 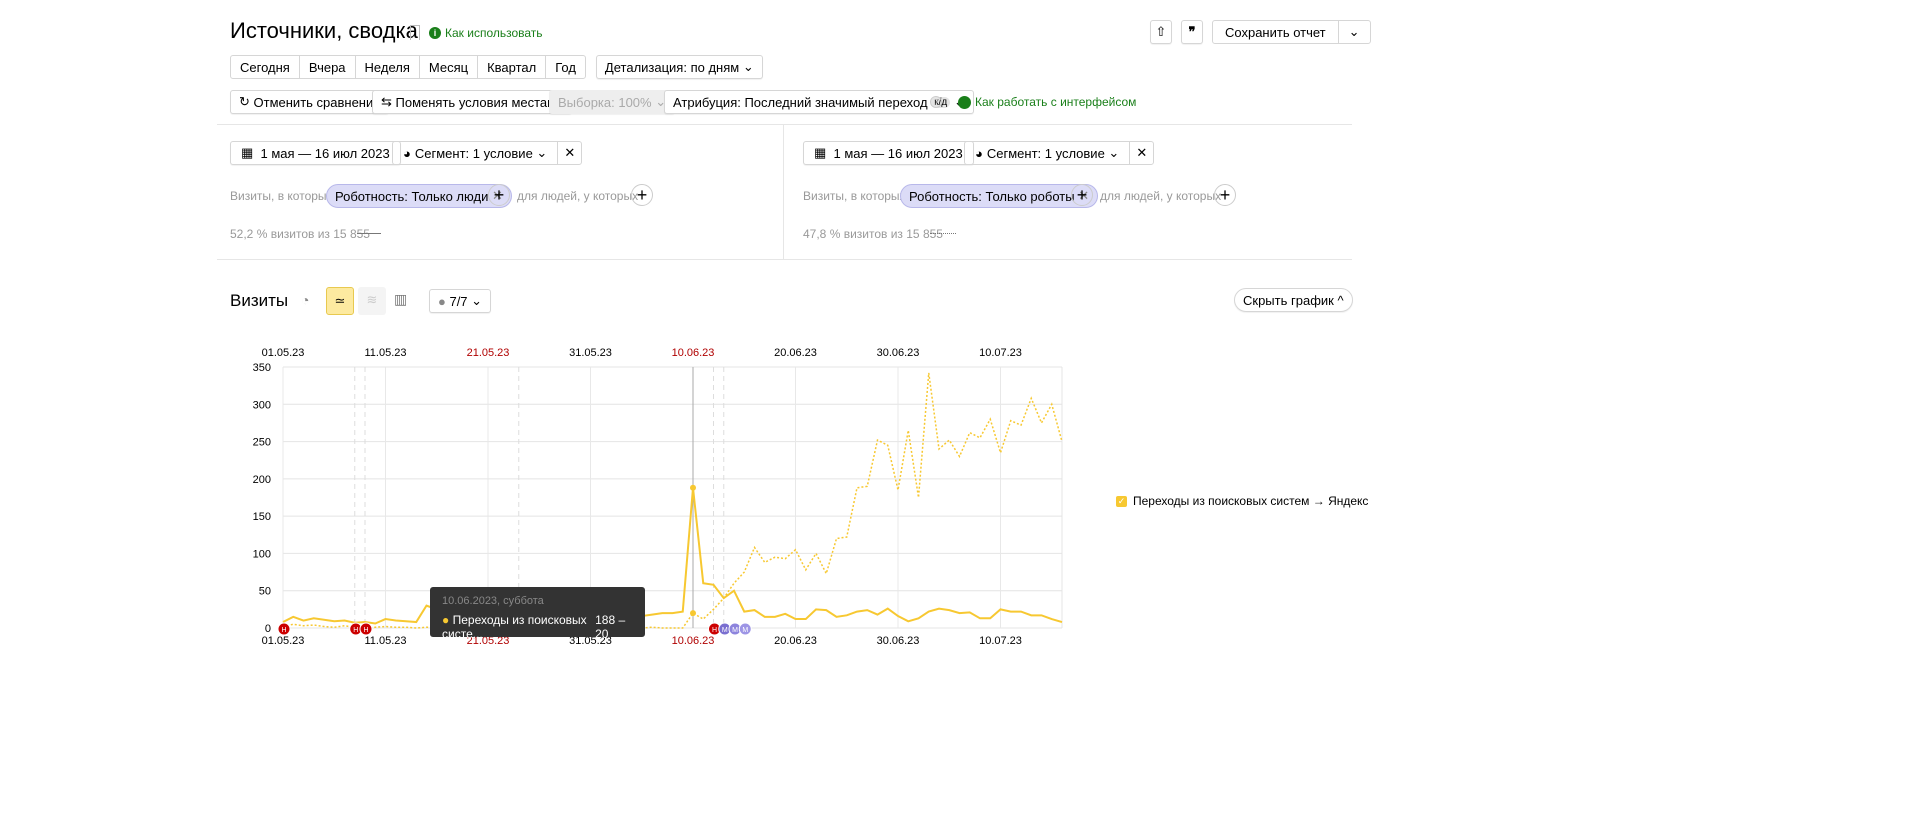 I want to click on x-tick-label: 11.05.23, so click(x=385, y=641).